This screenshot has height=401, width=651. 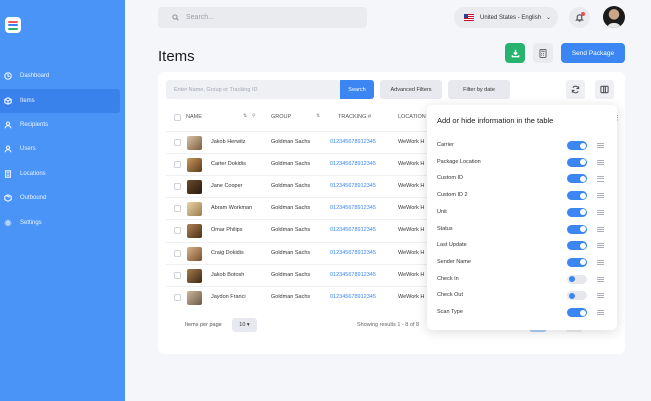 What do you see at coordinates (60, 125) in the screenshot?
I see `sidebar-item-recipients: Recipients` at bounding box center [60, 125].